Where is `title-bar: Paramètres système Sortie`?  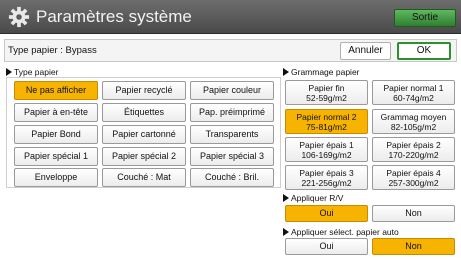
title-bar: Paramètres système Sortie is located at coordinates (230, 17).